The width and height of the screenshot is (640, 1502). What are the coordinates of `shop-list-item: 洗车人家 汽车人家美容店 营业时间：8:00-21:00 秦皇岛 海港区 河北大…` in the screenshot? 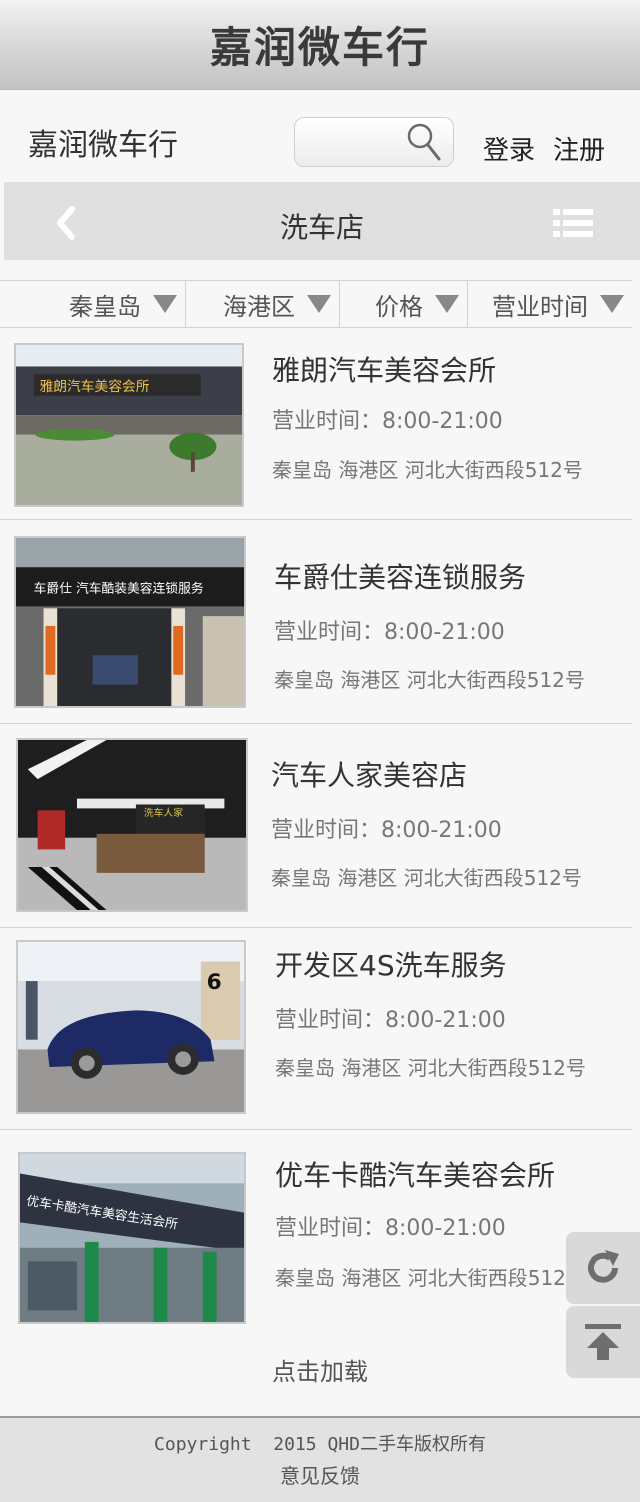 It's located at (316, 826).